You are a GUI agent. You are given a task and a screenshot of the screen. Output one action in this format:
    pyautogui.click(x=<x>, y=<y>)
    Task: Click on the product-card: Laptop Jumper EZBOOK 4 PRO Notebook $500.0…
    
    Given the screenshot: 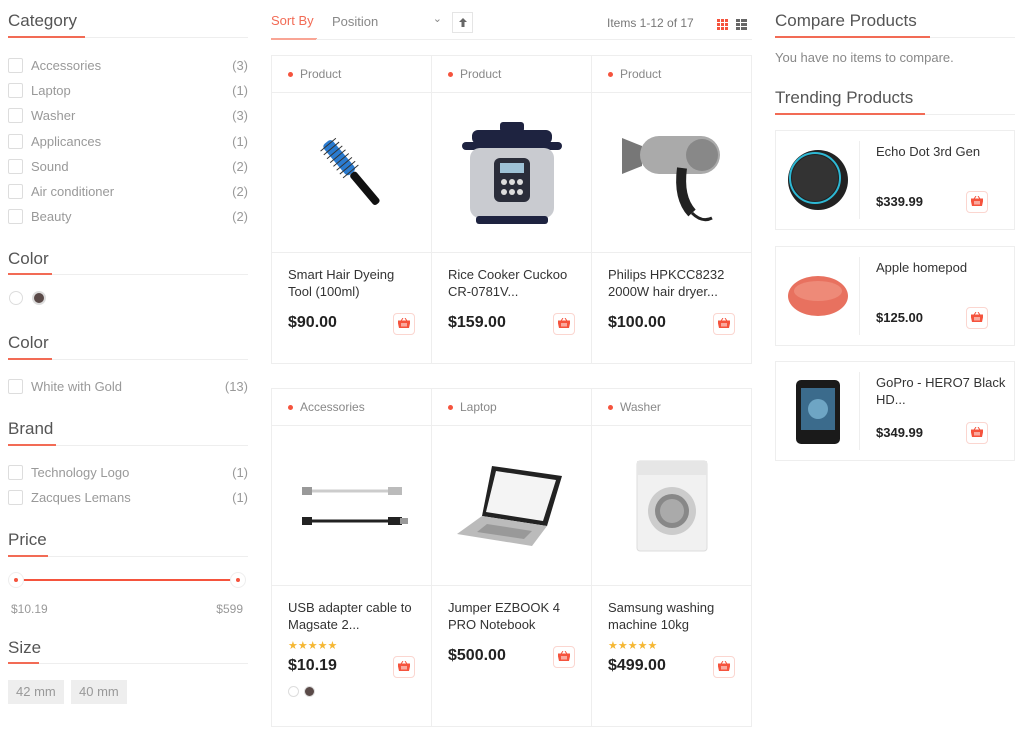 What is the action you would take?
    pyautogui.click(x=511, y=557)
    